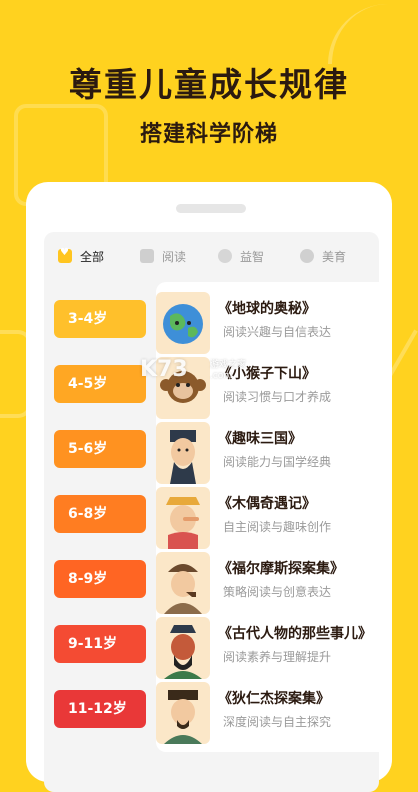 Image resolution: width=418 pixels, height=792 pixels. Describe the element at coordinates (267, 454) in the screenshot. I see `course-item: 《趣味三国》 阅读能力与国学经典` at that location.